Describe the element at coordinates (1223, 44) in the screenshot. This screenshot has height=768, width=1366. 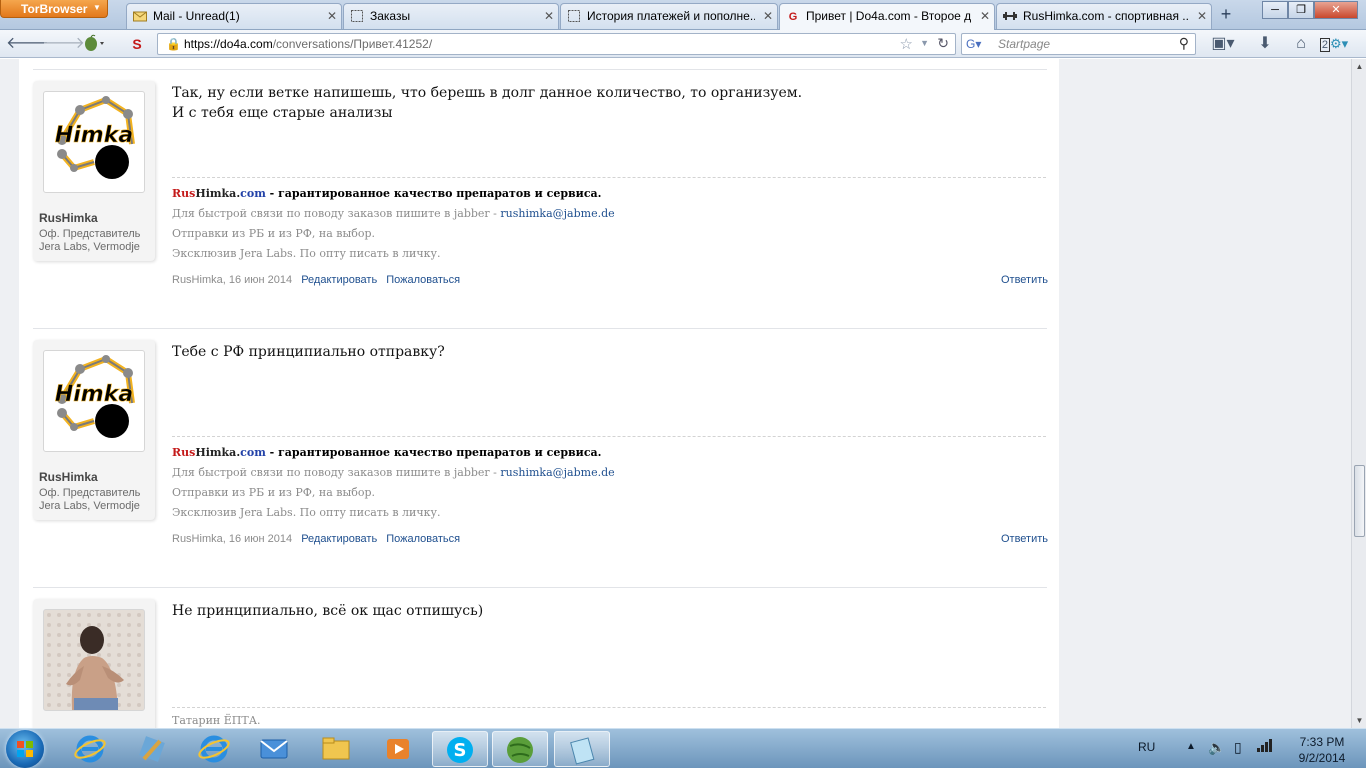
I see `bookmarks-menu-button: ▣▾` at that location.